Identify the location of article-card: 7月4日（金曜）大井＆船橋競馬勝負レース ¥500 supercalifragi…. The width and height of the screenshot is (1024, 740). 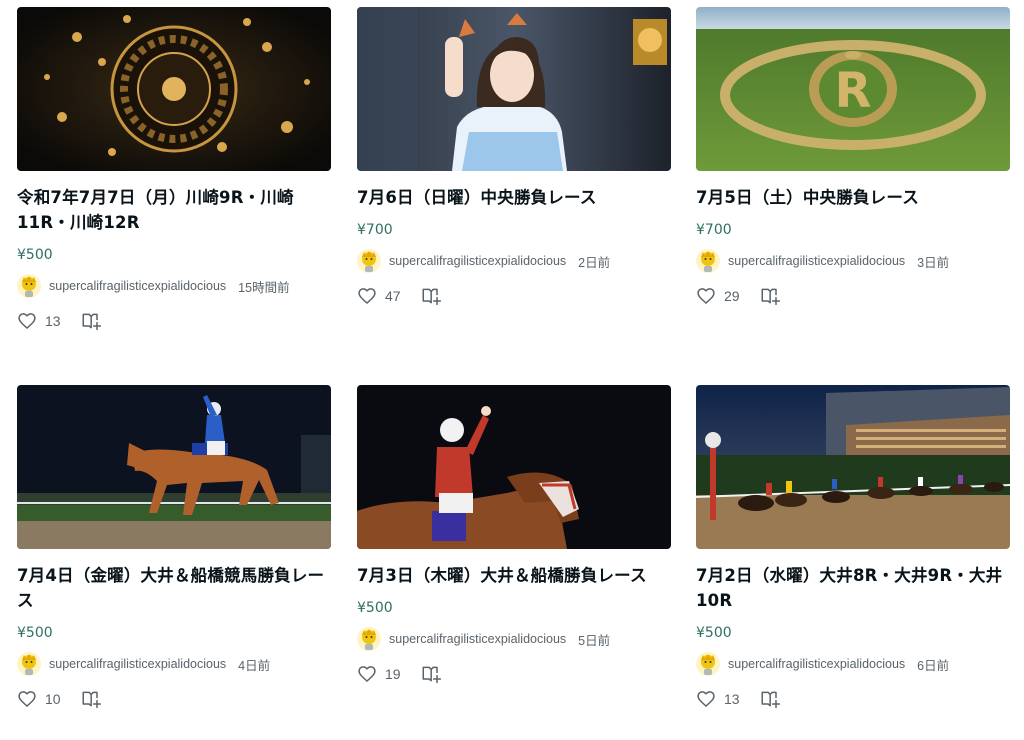
(174, 548).